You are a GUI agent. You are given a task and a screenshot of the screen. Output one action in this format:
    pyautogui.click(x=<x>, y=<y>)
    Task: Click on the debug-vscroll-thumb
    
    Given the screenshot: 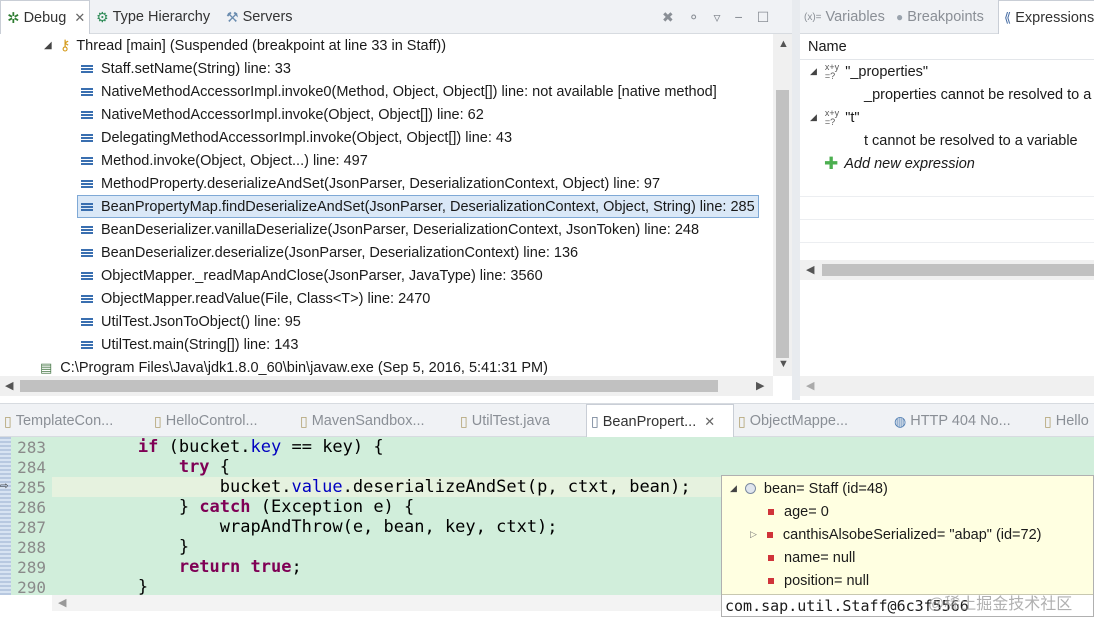 What is the action you would take?
    pyautogui.click(x=782, y=224)
    